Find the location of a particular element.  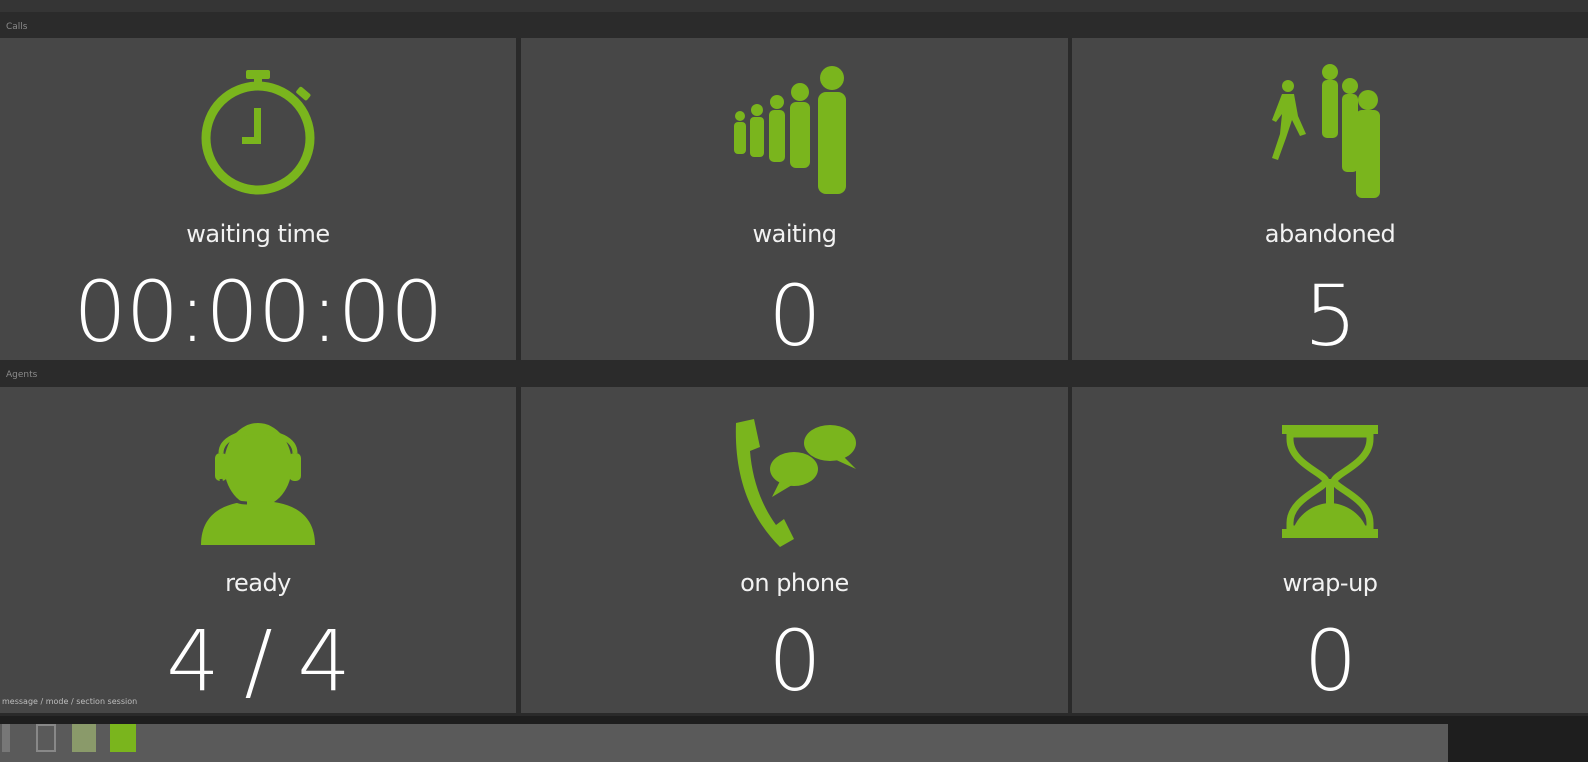

tile-waiting: waiting 0 is located at coordinates (794, 199).